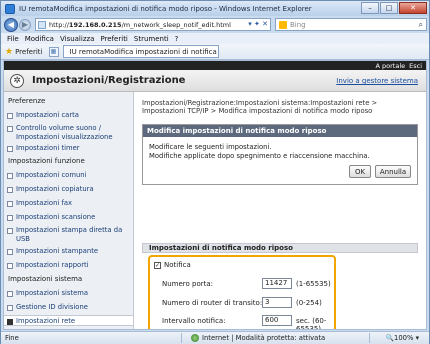 This screenshot has height=344, width=430. I want to click on sidebar-item-carta: Impostazioni carta, so click(67, 115).